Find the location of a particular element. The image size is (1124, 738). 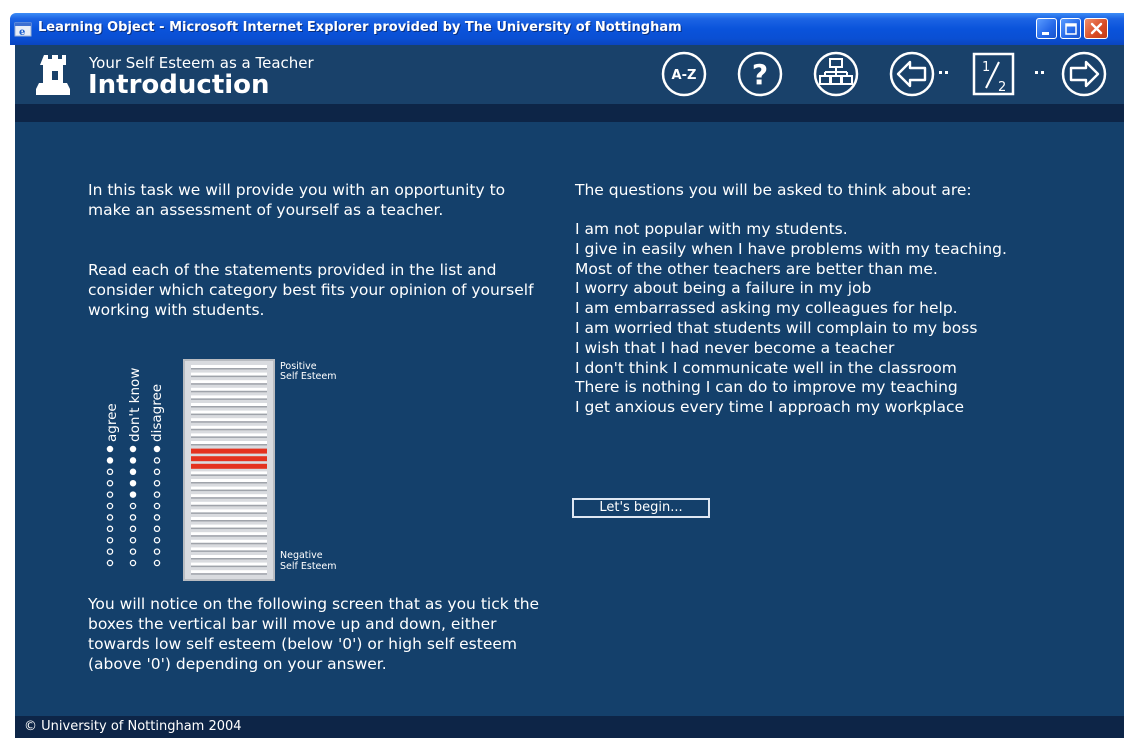

help-icon: ? is located at coordinates (760, 74).